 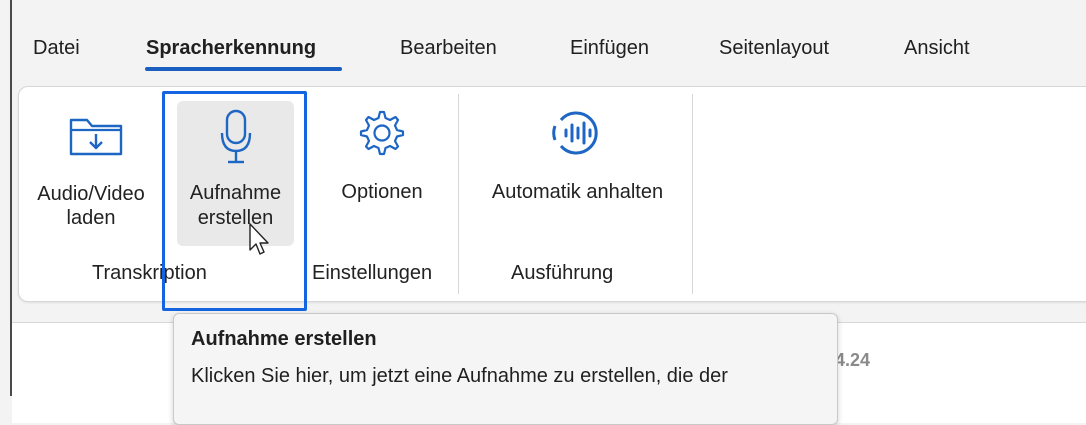 I want to click on active-tab-indicator, so click(x=243, y=69).